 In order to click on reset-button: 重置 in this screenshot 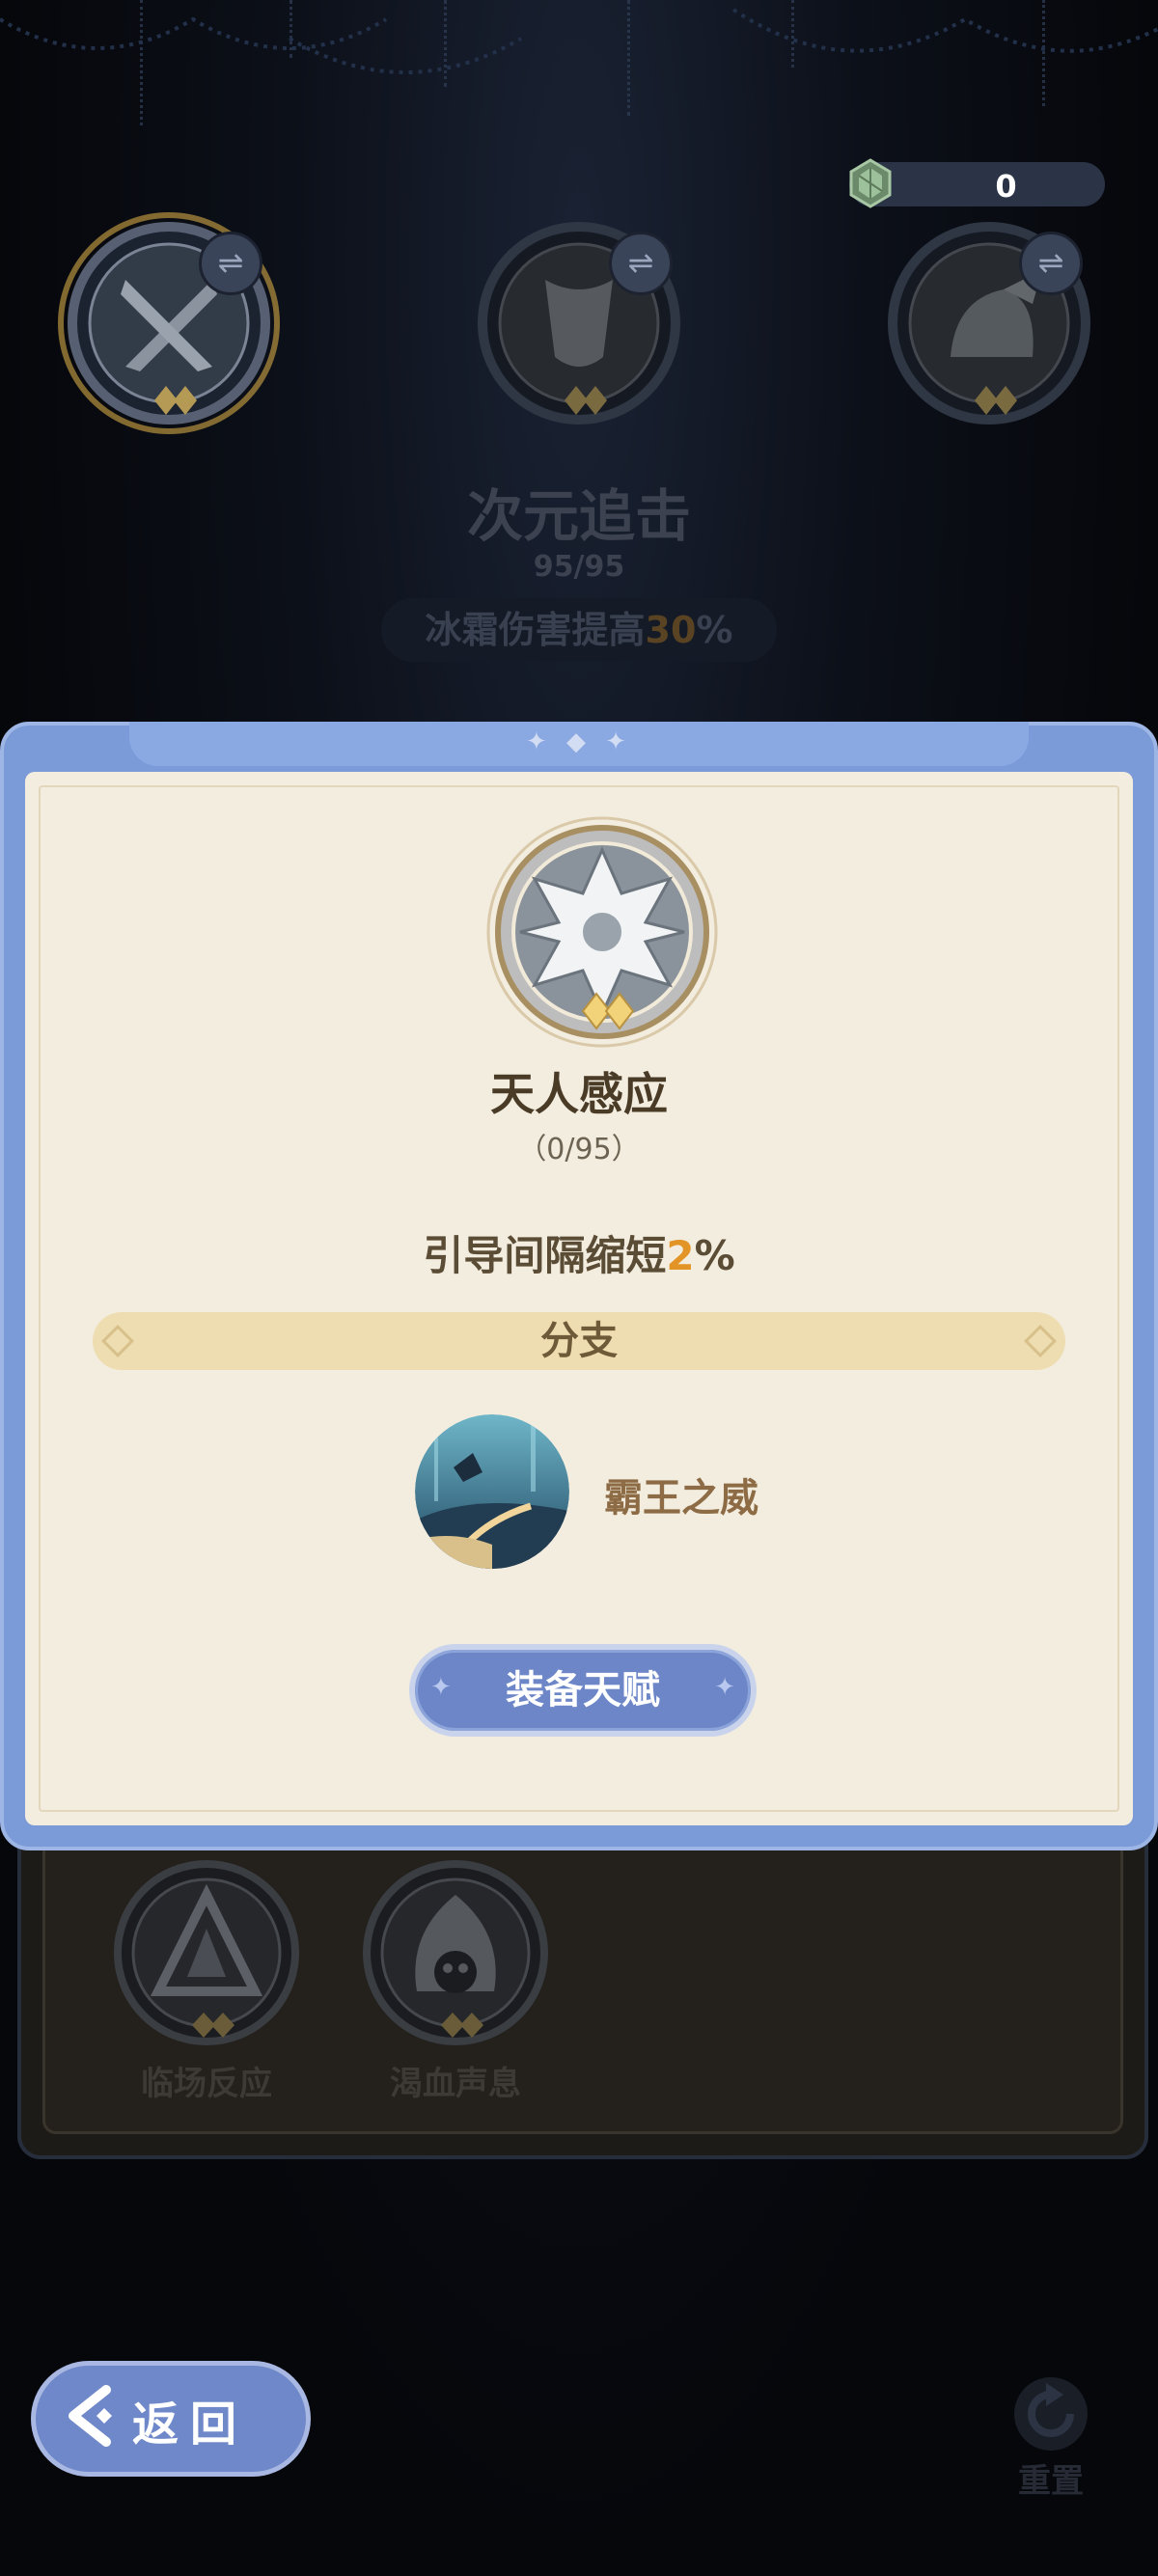, I will do `click(1051, 2438)`.